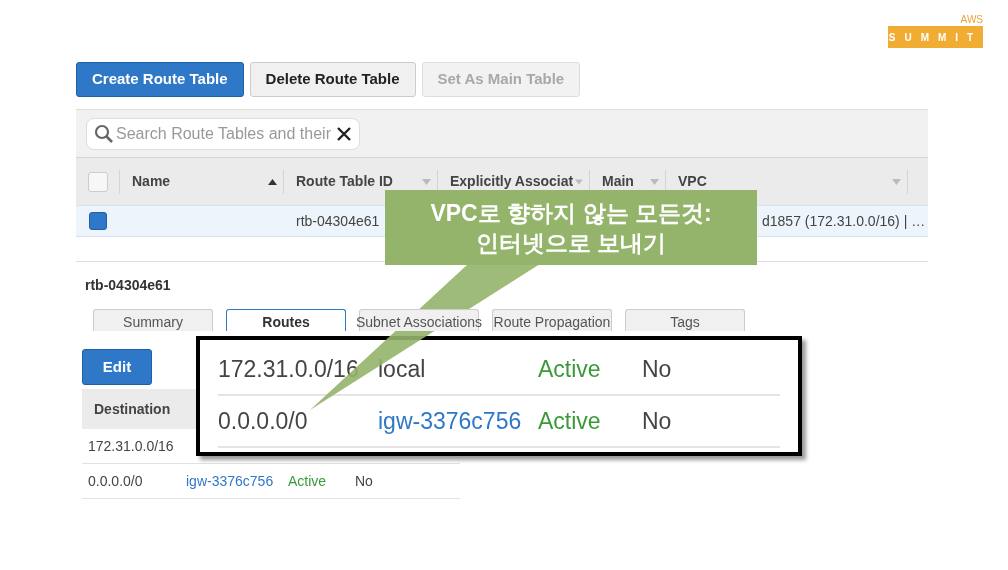 The image size is (1008, 570). I want to click on logo-badge: SUMMIT, so click(935, 37).